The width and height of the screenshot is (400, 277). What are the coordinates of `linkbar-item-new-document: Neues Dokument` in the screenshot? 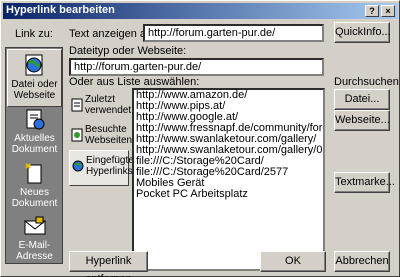 It's located at (34, 187).